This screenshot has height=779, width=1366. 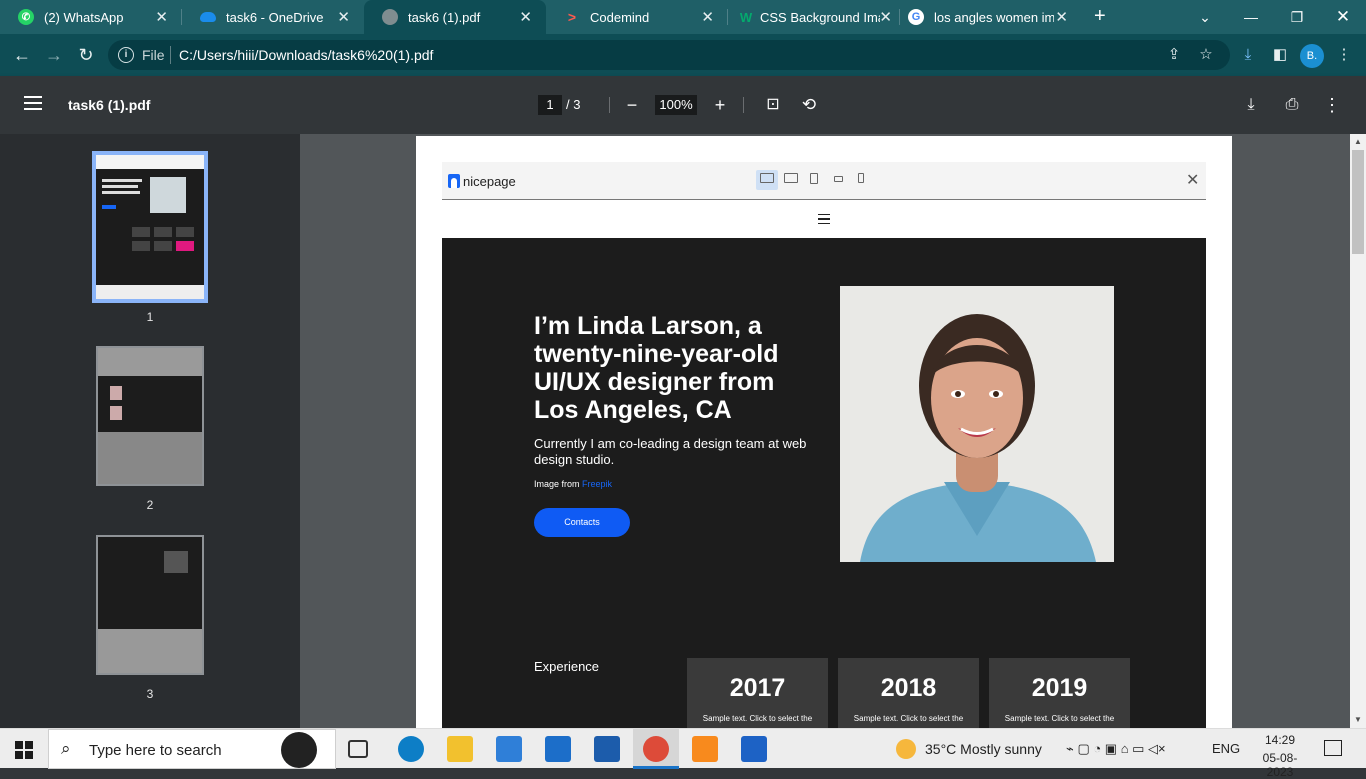 What do you see at coordinates (637, 17) in the screenshot?
I see `tab-codemind: > Codemind ✕` at bounding box center [637, 17].